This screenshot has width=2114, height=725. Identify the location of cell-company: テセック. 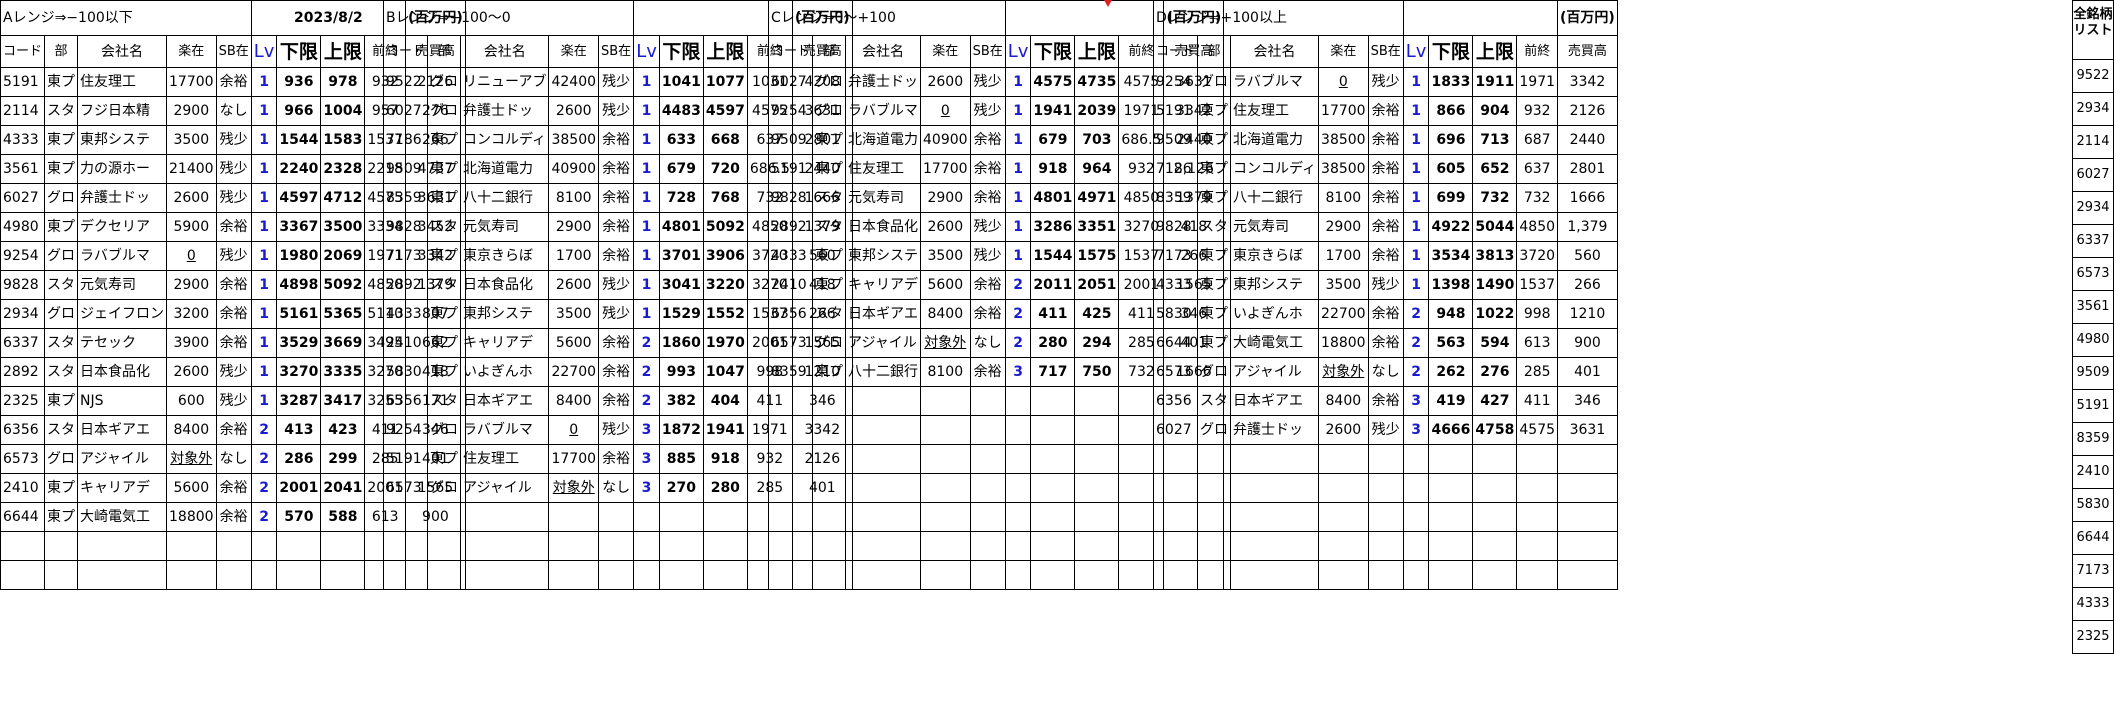
(122, 343).